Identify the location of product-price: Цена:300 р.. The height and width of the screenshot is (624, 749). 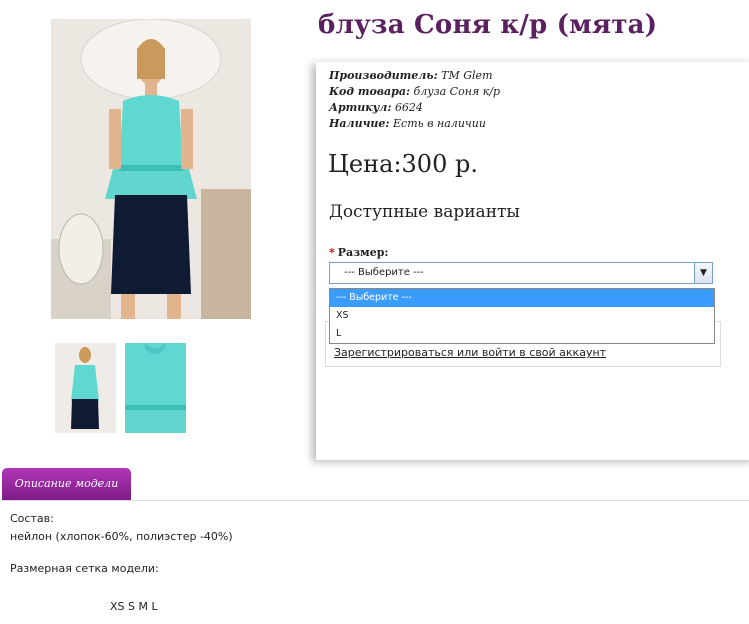
(403, 164).